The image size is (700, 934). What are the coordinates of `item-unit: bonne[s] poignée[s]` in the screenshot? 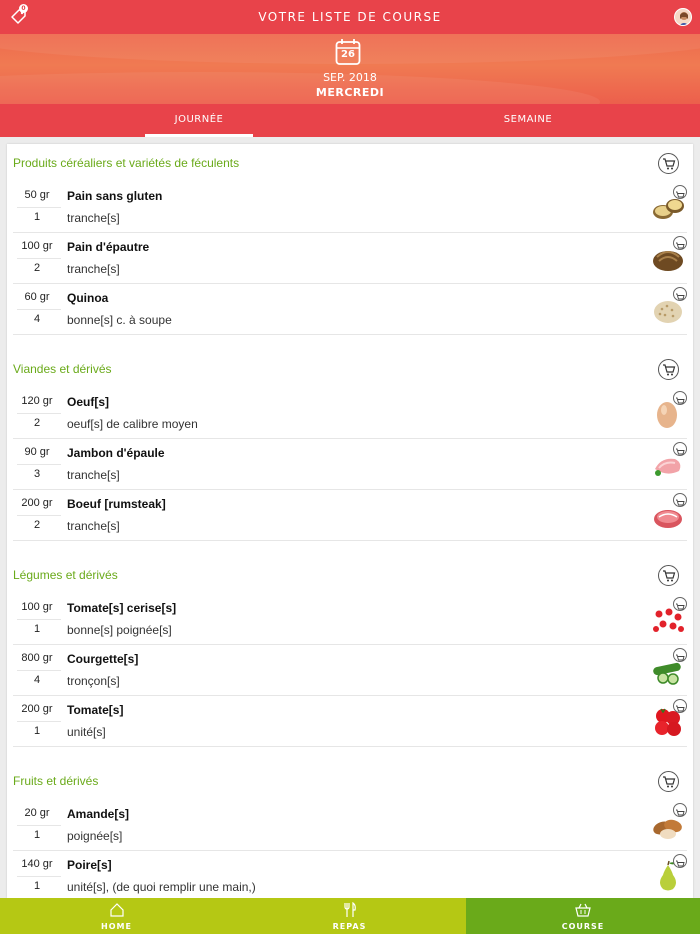 It's located at (119, 630).